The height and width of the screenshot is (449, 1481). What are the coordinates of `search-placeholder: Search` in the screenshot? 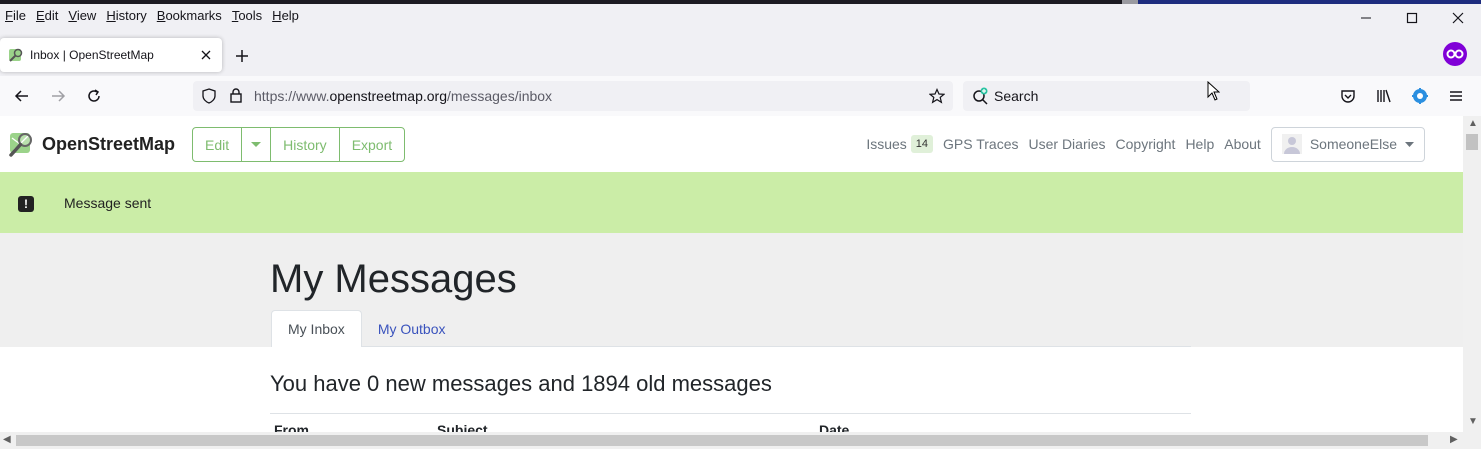 It's located at (1016, 96).